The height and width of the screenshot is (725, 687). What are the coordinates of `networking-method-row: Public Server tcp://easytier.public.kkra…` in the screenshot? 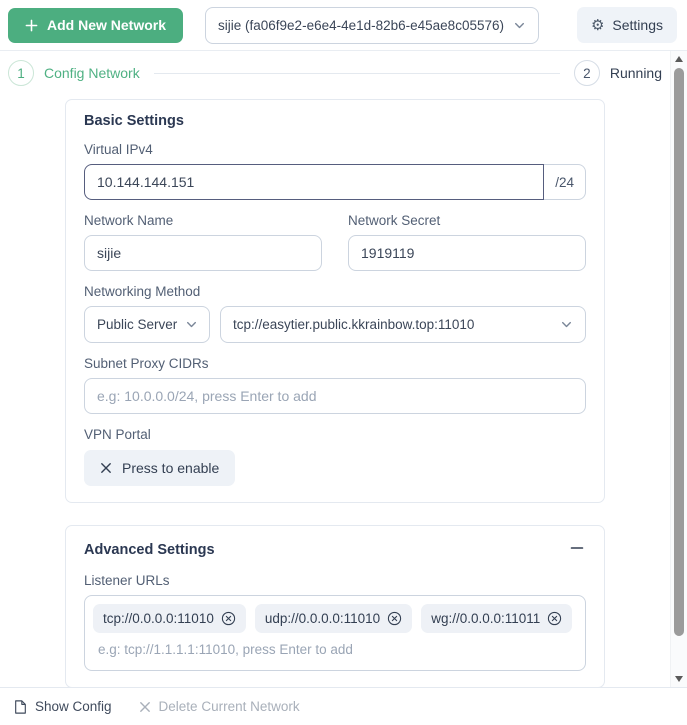 It's located at (335, 324).